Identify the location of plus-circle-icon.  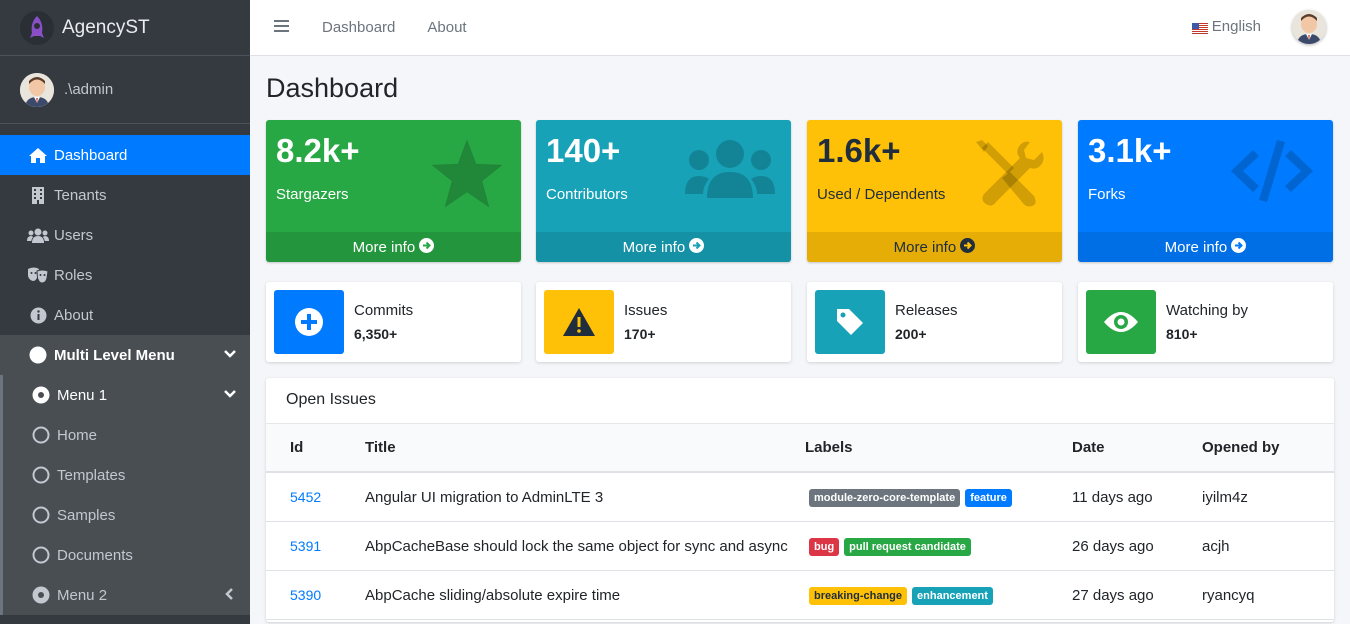
(309, 322).